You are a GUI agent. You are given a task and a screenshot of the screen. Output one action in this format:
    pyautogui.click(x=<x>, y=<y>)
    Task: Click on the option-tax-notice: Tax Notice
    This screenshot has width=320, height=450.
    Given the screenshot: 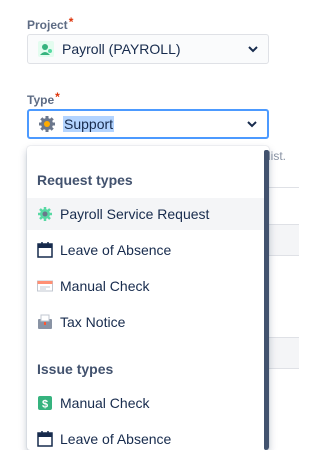 What is the action you would take?
    pyautogui.click(x=145, y=322)
    